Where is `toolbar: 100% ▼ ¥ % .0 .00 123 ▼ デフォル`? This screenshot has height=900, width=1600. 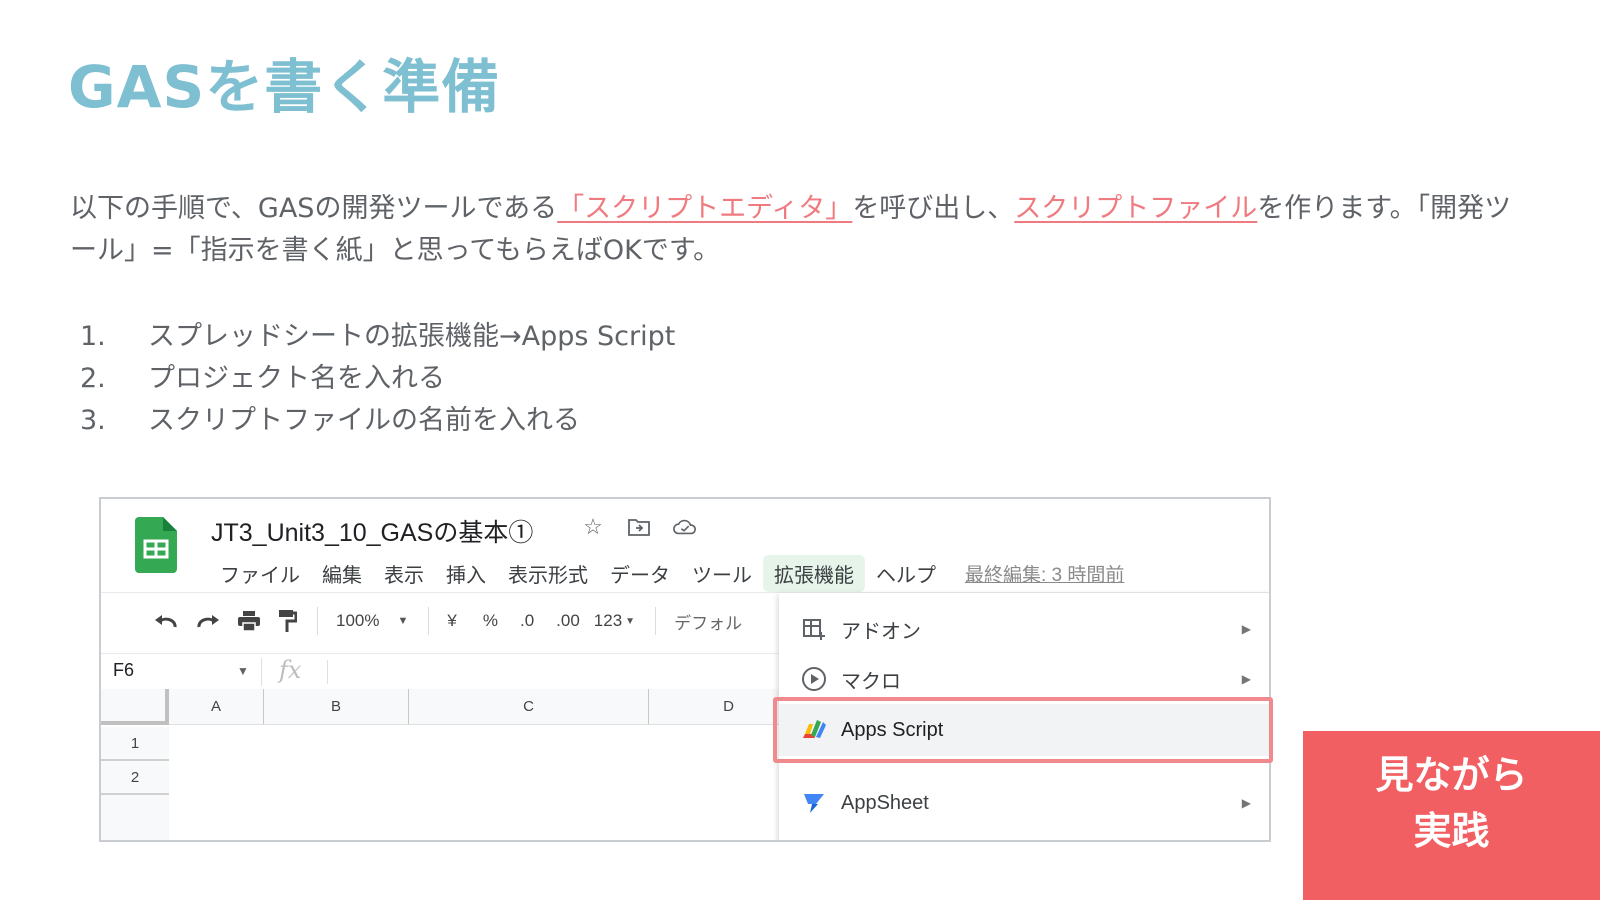 toolbar: 100% ▼ ¥ % .0 .00 123 ▼ デフォル is located at coordinates (455, 621).